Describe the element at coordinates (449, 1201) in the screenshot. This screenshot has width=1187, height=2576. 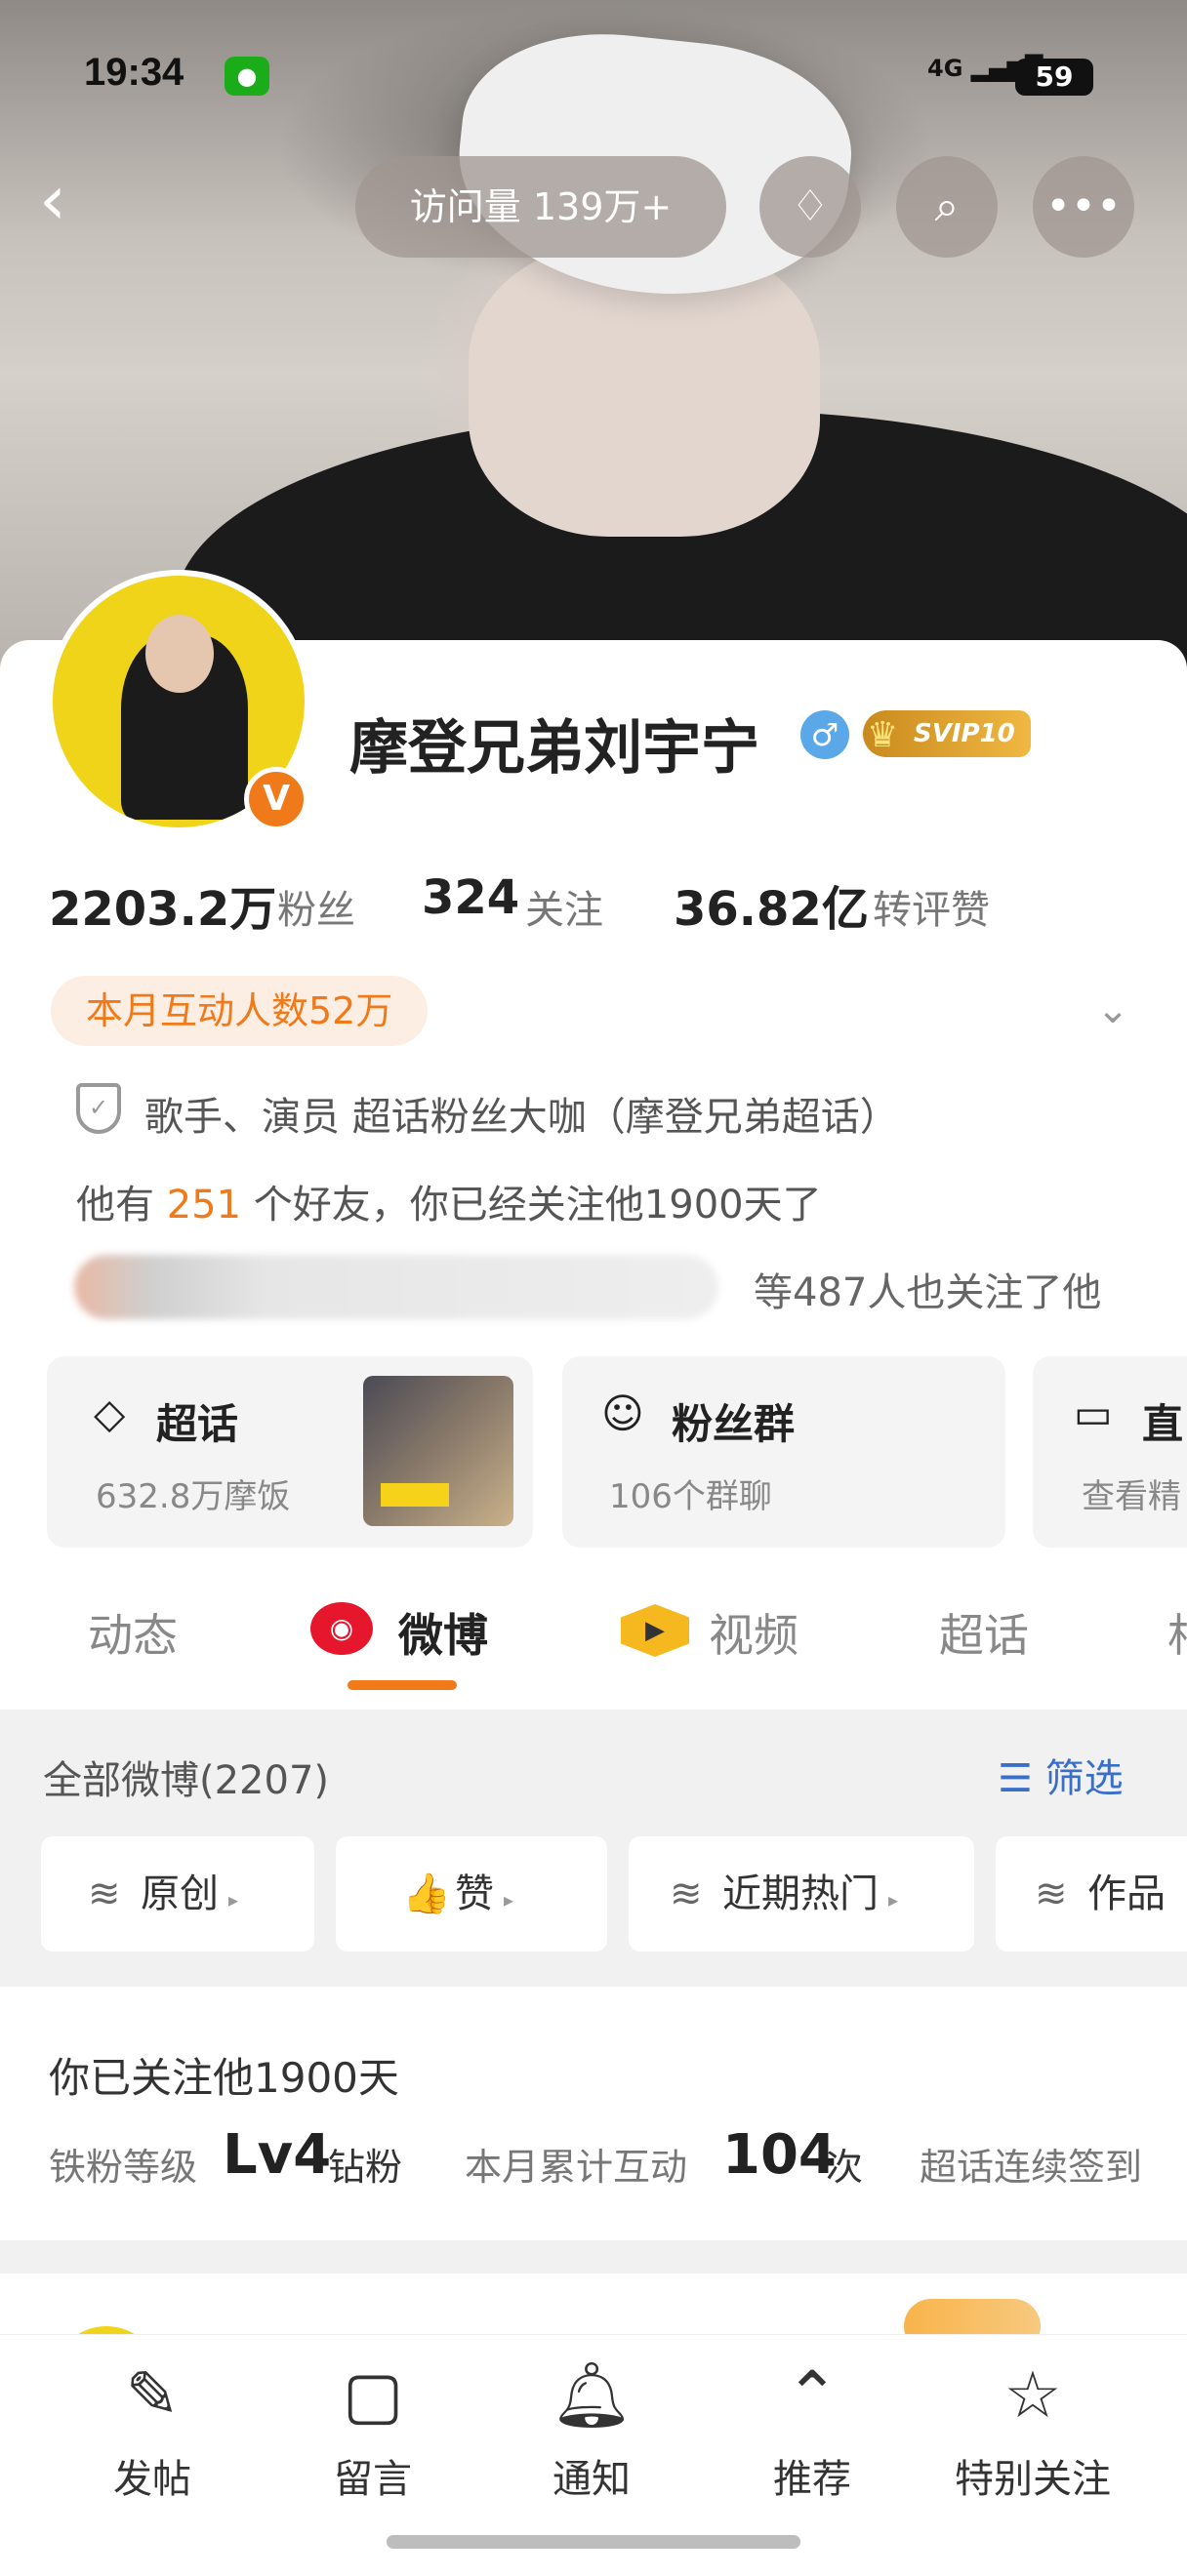
I see `friends-info: 他有 251 个好友，你已经关注他1900天了` at that location.